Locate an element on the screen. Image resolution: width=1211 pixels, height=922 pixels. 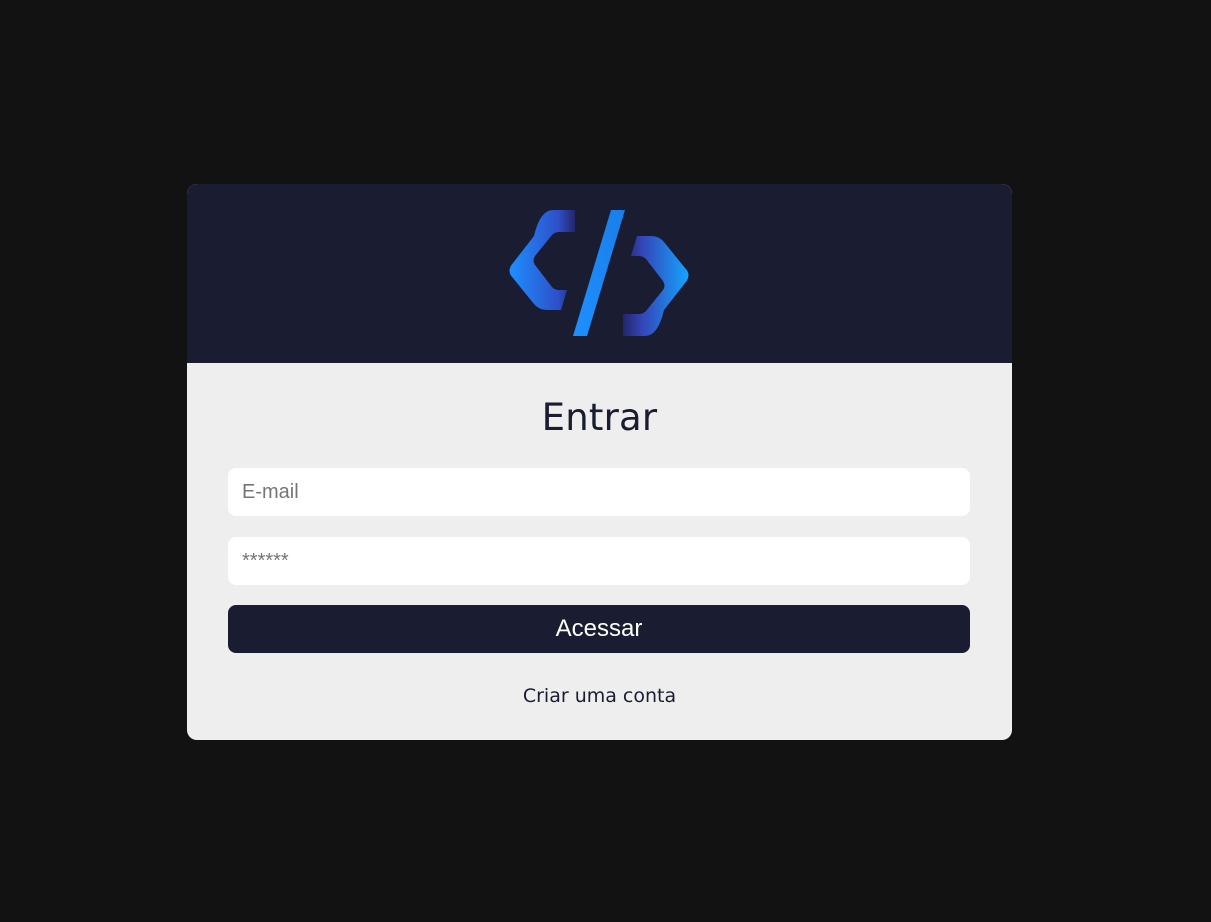
password-field is located at coordinates (599, 561).